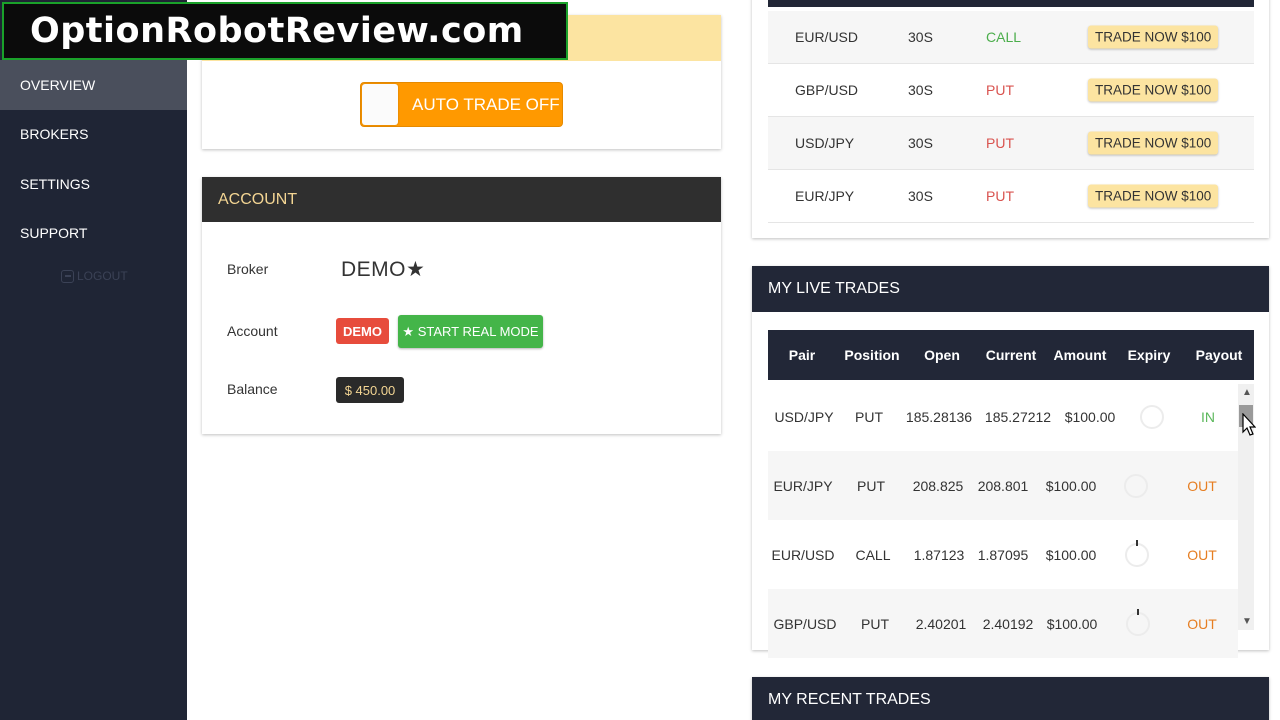 The image size is (1280, 720). Describe the element at coordinates (1208, 416) in the screenshot. I see `trade-payout: IN` at that location.